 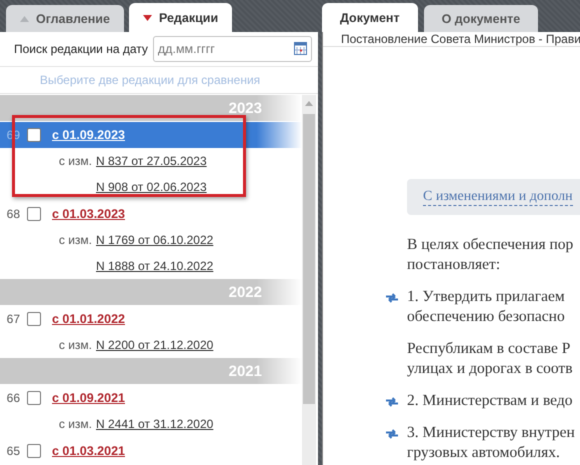 I want to click on paragraph-text: 2. Министерствам и ведо, so click(x=489, y=401).